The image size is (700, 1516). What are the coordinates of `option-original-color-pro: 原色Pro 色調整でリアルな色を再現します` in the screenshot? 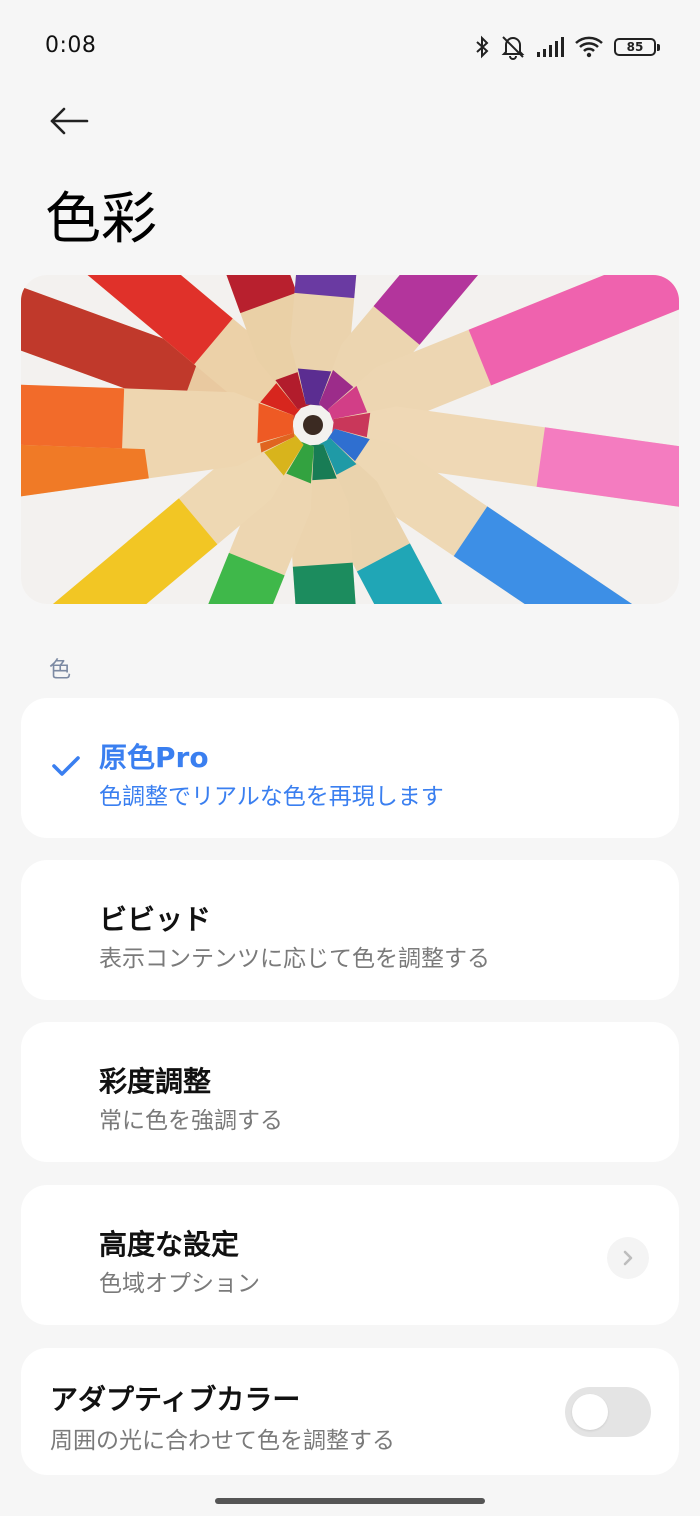 It's located at (350, 768).